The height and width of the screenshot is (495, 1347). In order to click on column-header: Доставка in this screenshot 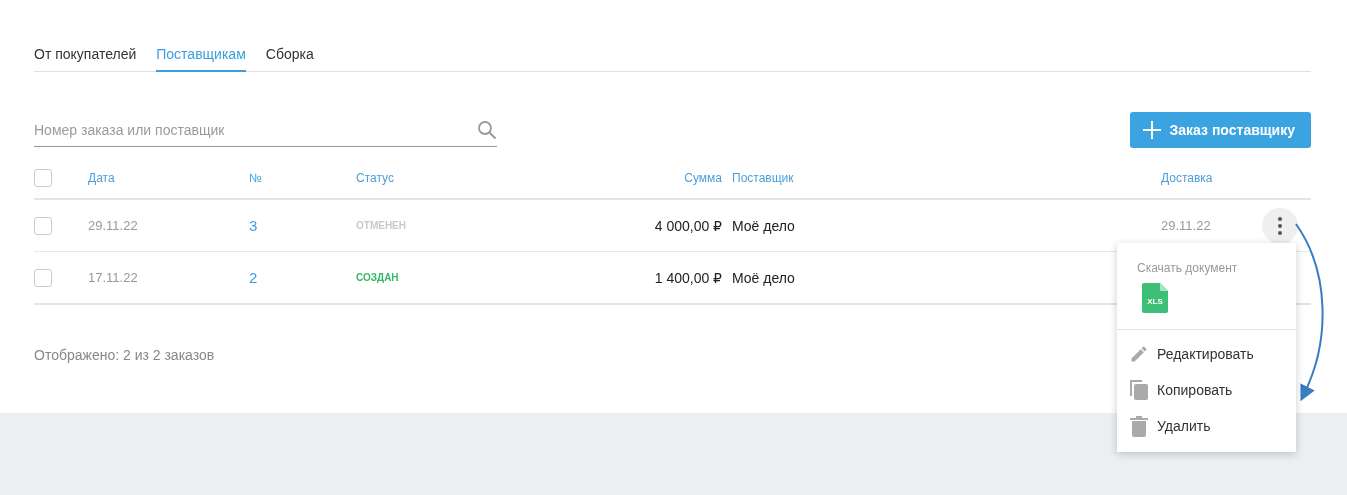, I will do `click(1211, 178)`.